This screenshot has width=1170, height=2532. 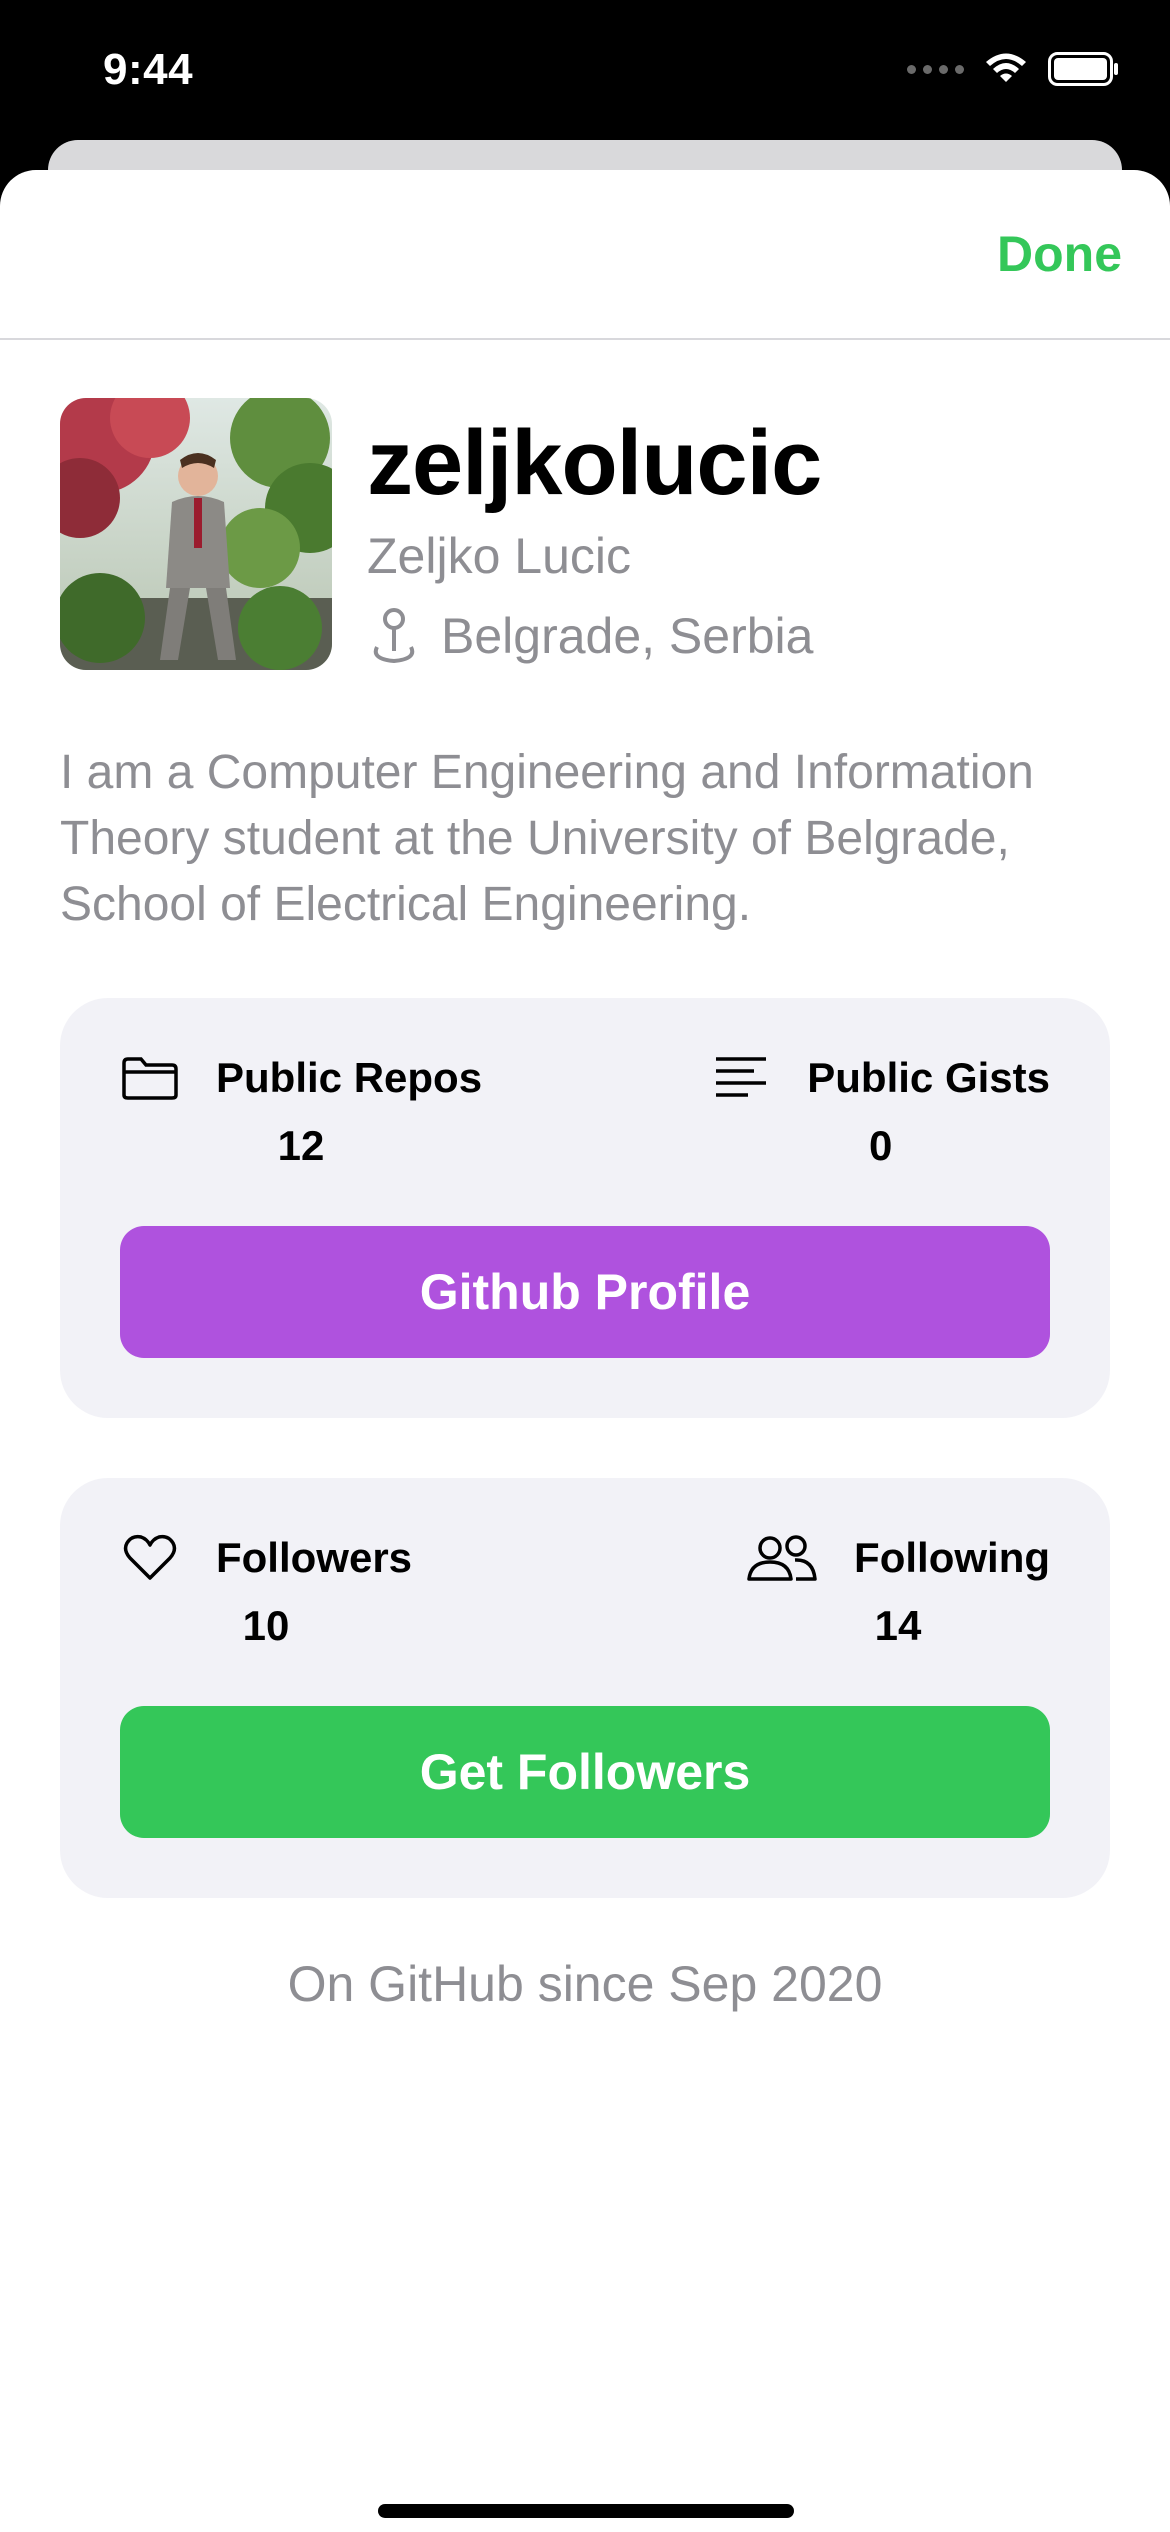 What do you see at coordinates (266, 1592) in the screenshot?
I see `followers-stat: Followers 10` at bounding box center [266, 1592].